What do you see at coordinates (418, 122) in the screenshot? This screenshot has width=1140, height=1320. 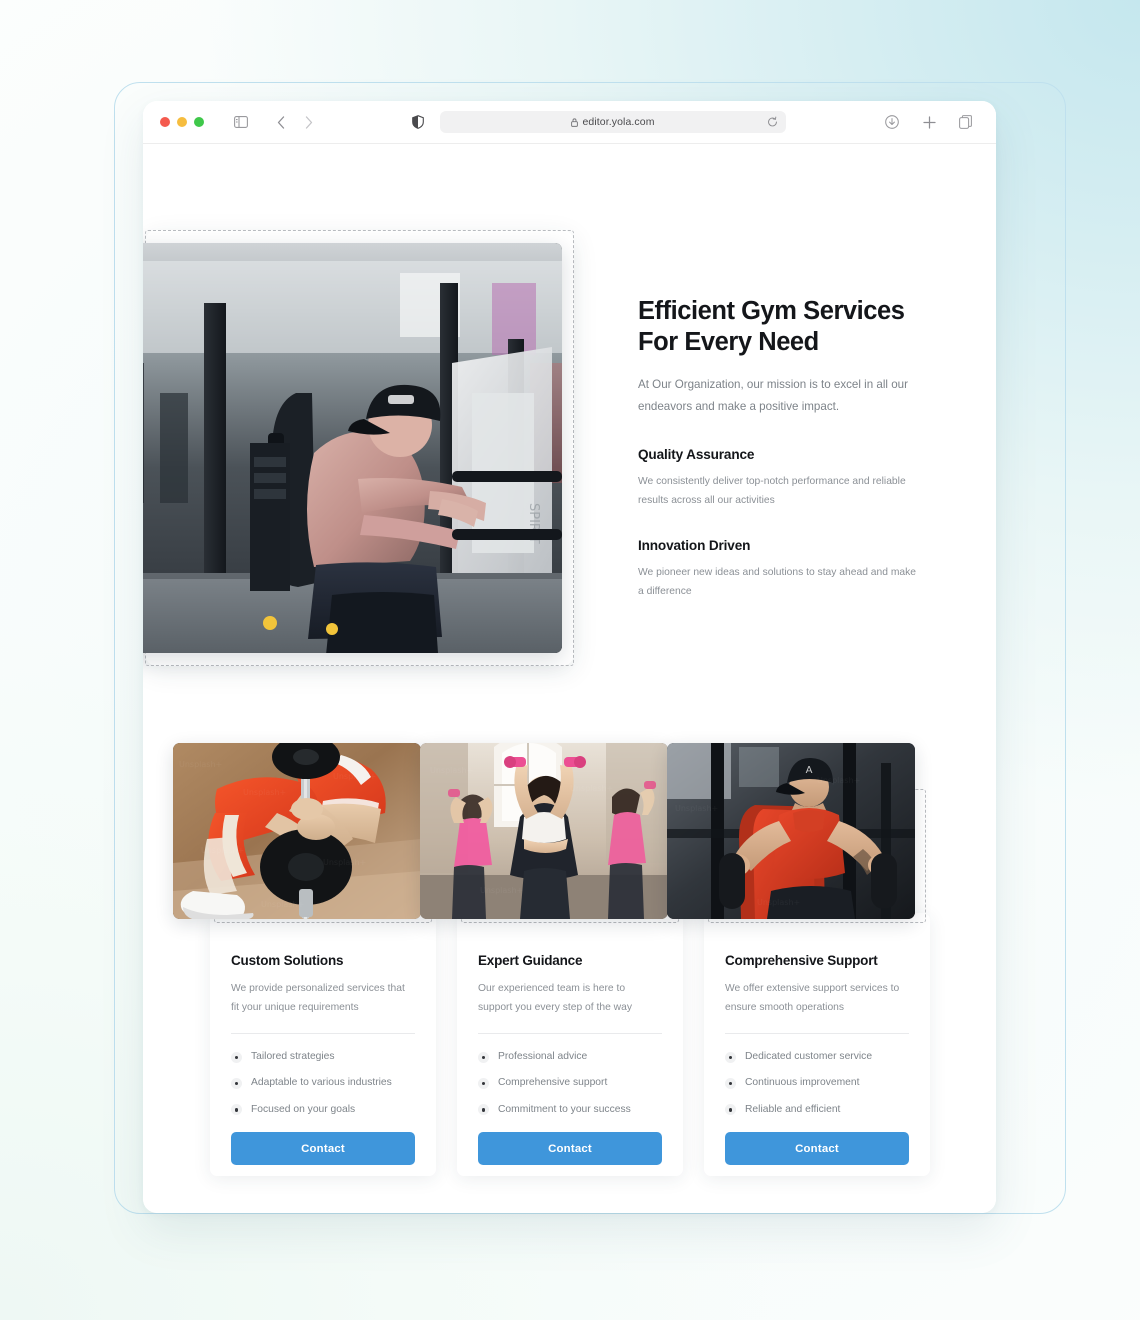 I see `shield-icon` at bounding box center [418, 122].